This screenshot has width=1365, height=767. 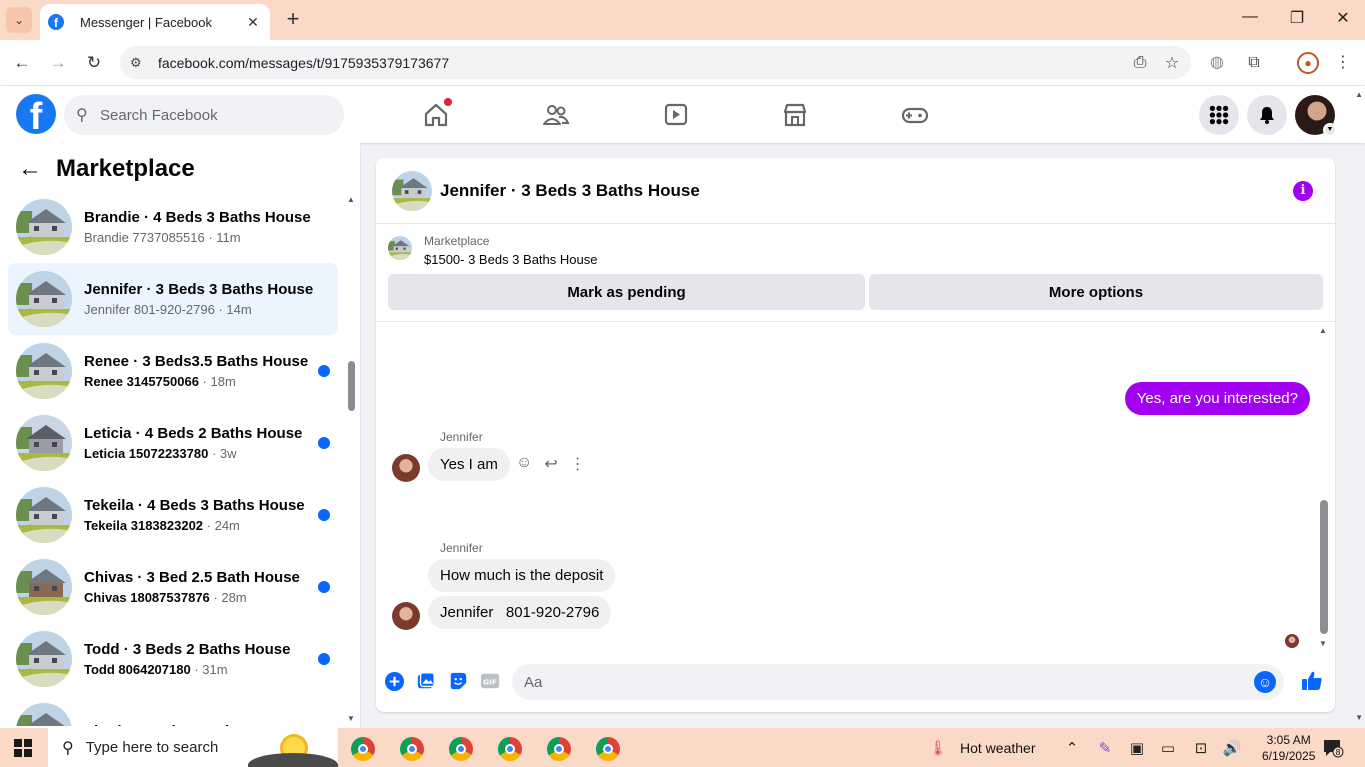 What do you see at coordinates (22, 63) in the screenshot?
I see `back-button: ←` at bounding box center [22, 63].